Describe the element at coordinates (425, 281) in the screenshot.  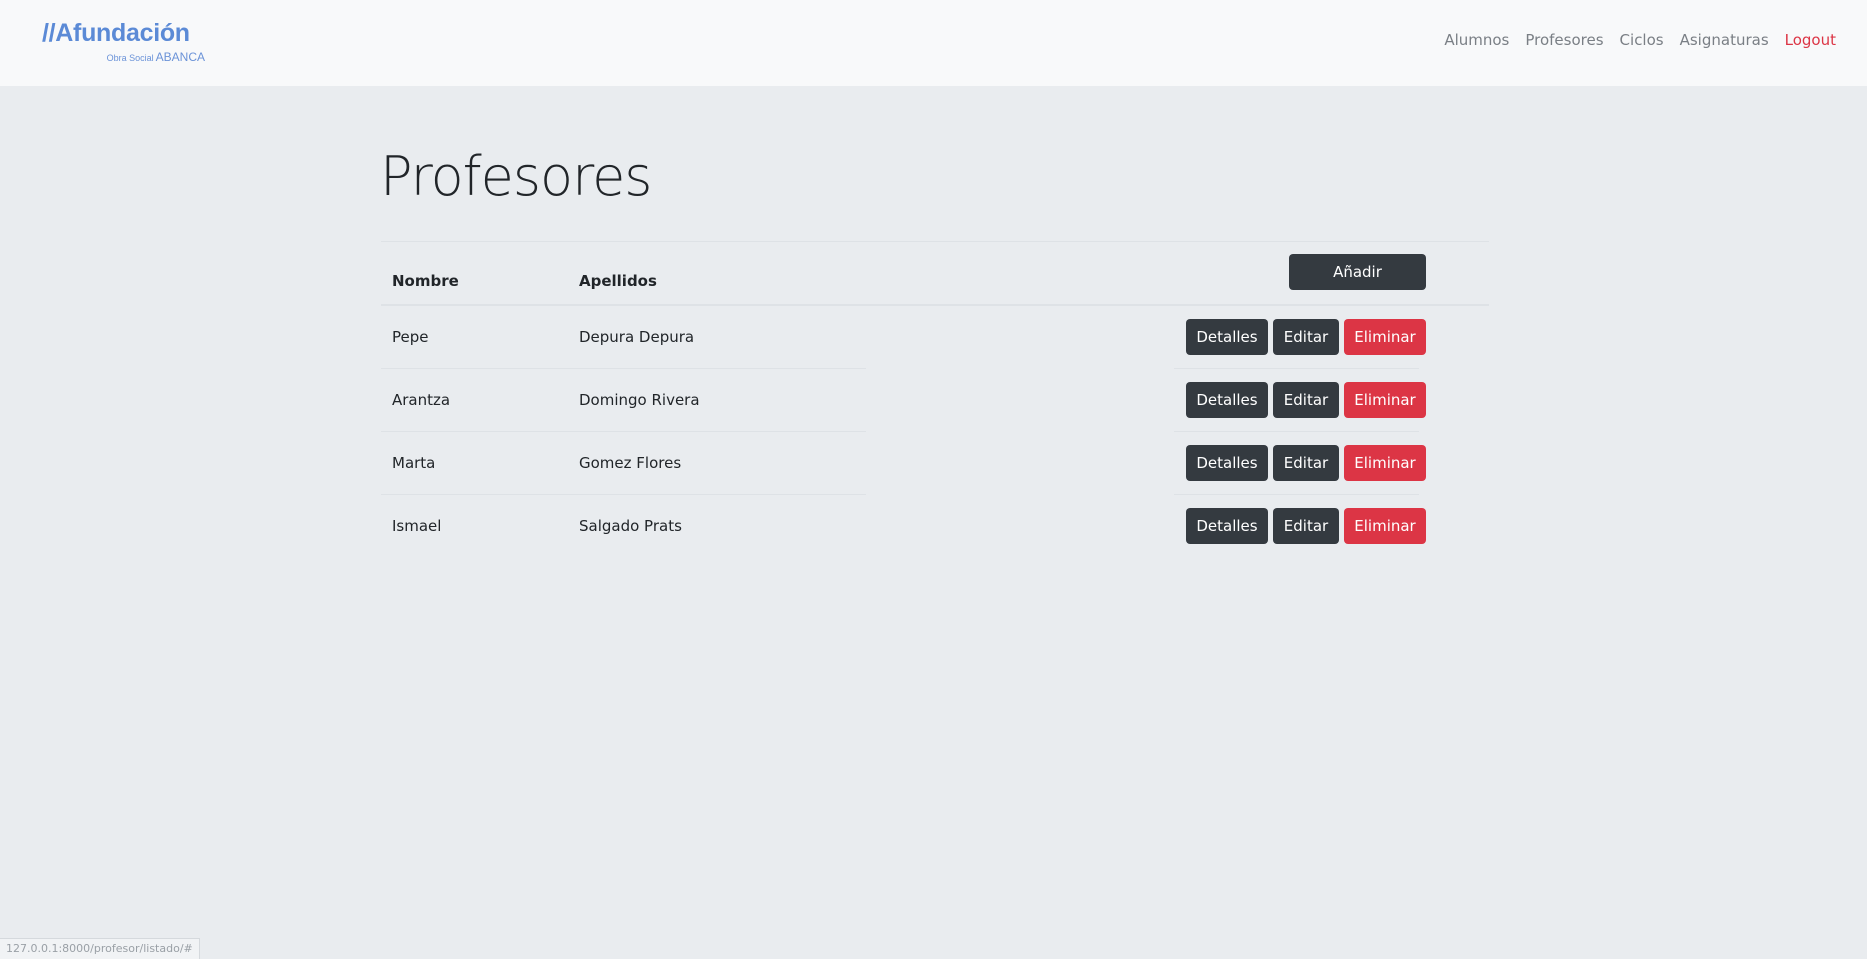
I see `column-header-nombre: Nombre` at that location.